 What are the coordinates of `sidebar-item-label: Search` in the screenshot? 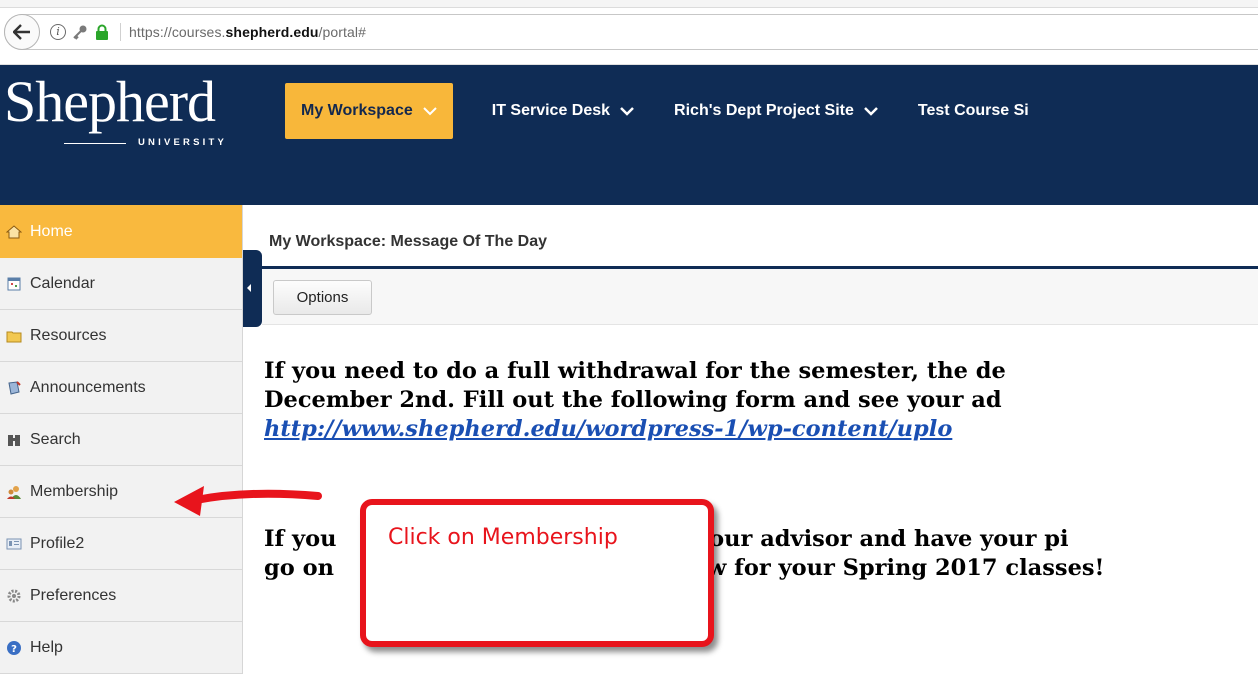 It's located at (55, 439).